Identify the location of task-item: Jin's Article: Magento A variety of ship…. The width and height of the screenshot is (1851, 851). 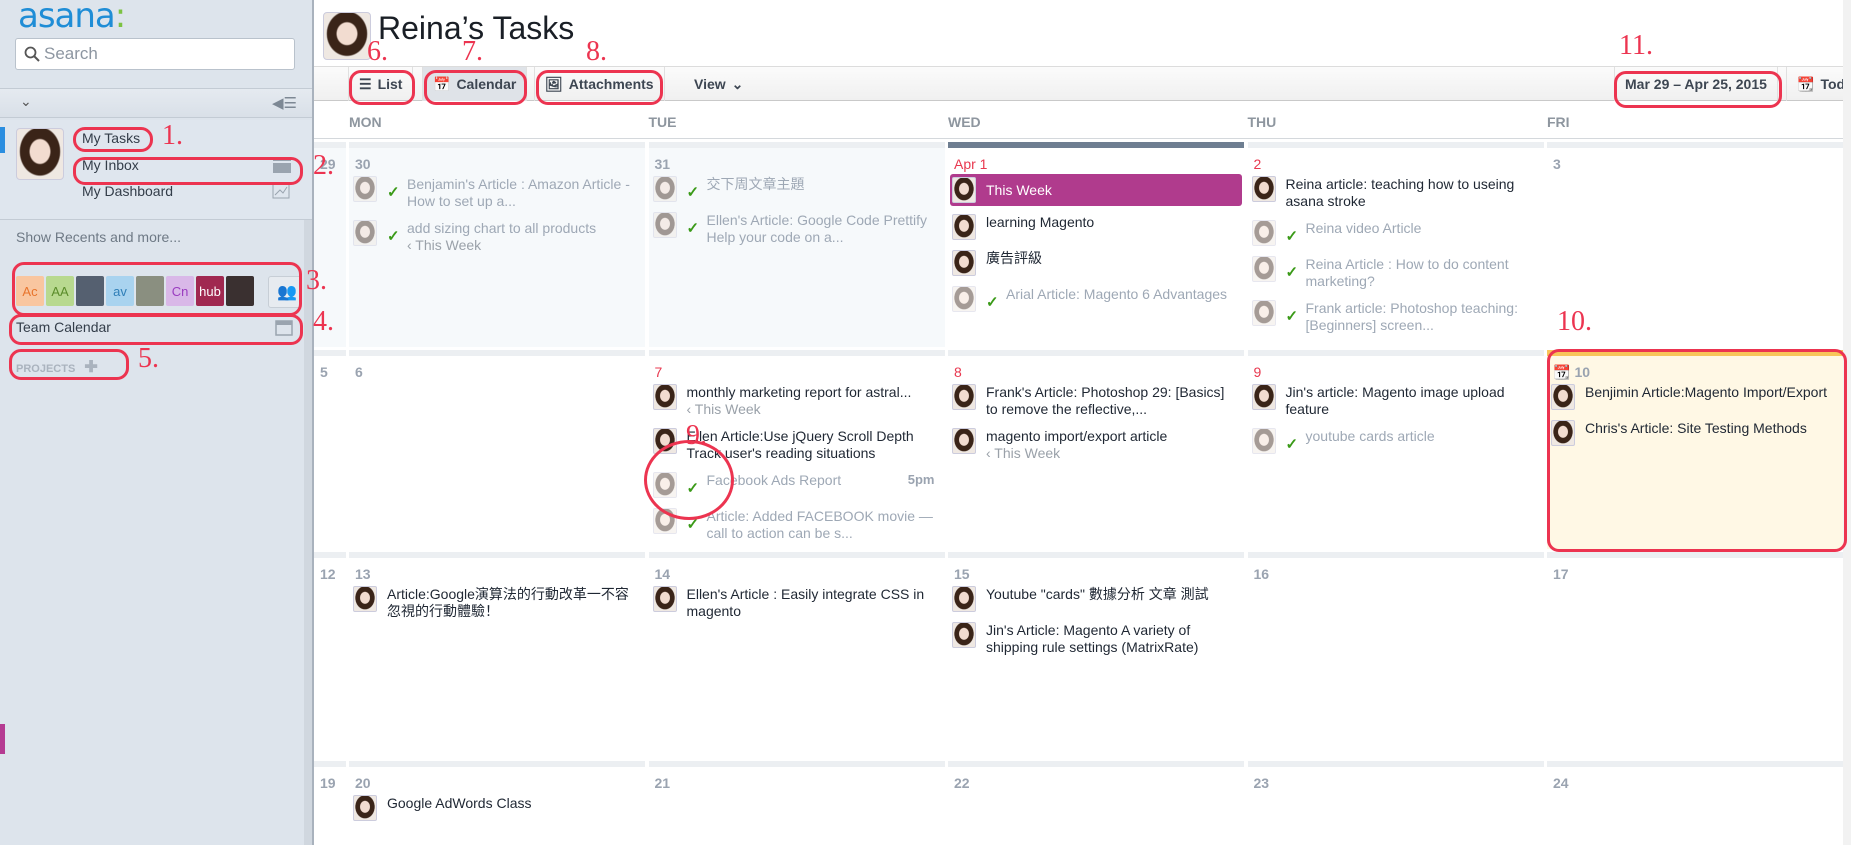
(1096, 639).